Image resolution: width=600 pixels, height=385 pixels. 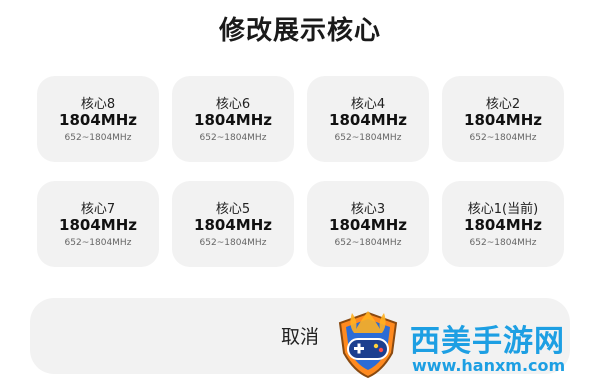 I want to click on core-card-6: 核心6 1804MHz 652~1804MHz, so click(x=233, y=119).